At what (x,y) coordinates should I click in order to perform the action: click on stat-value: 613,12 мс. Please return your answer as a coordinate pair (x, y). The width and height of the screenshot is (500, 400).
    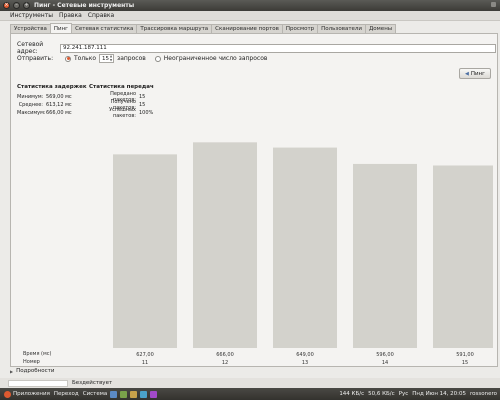
    Looking at the image, I should click on (59, 105).